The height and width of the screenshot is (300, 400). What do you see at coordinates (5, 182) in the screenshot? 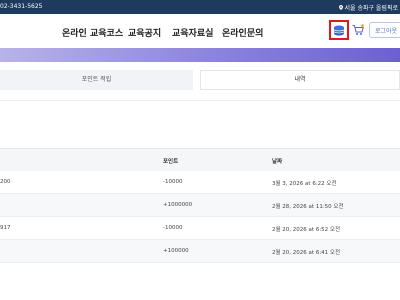
I see `row-id: 200` at bounding box center [5, 182].